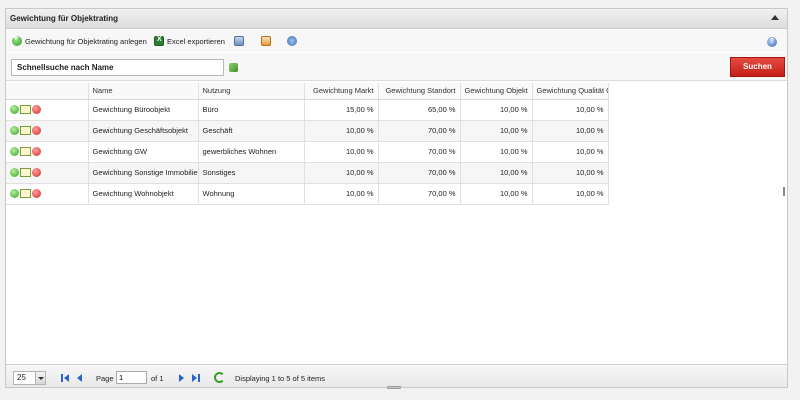 This screenshot has height=400, width=800. Describe the element at coordinates (143, 131) in the screenshot. I see `cell-name: Gewichtung Geschäftsobjekt` at that location.